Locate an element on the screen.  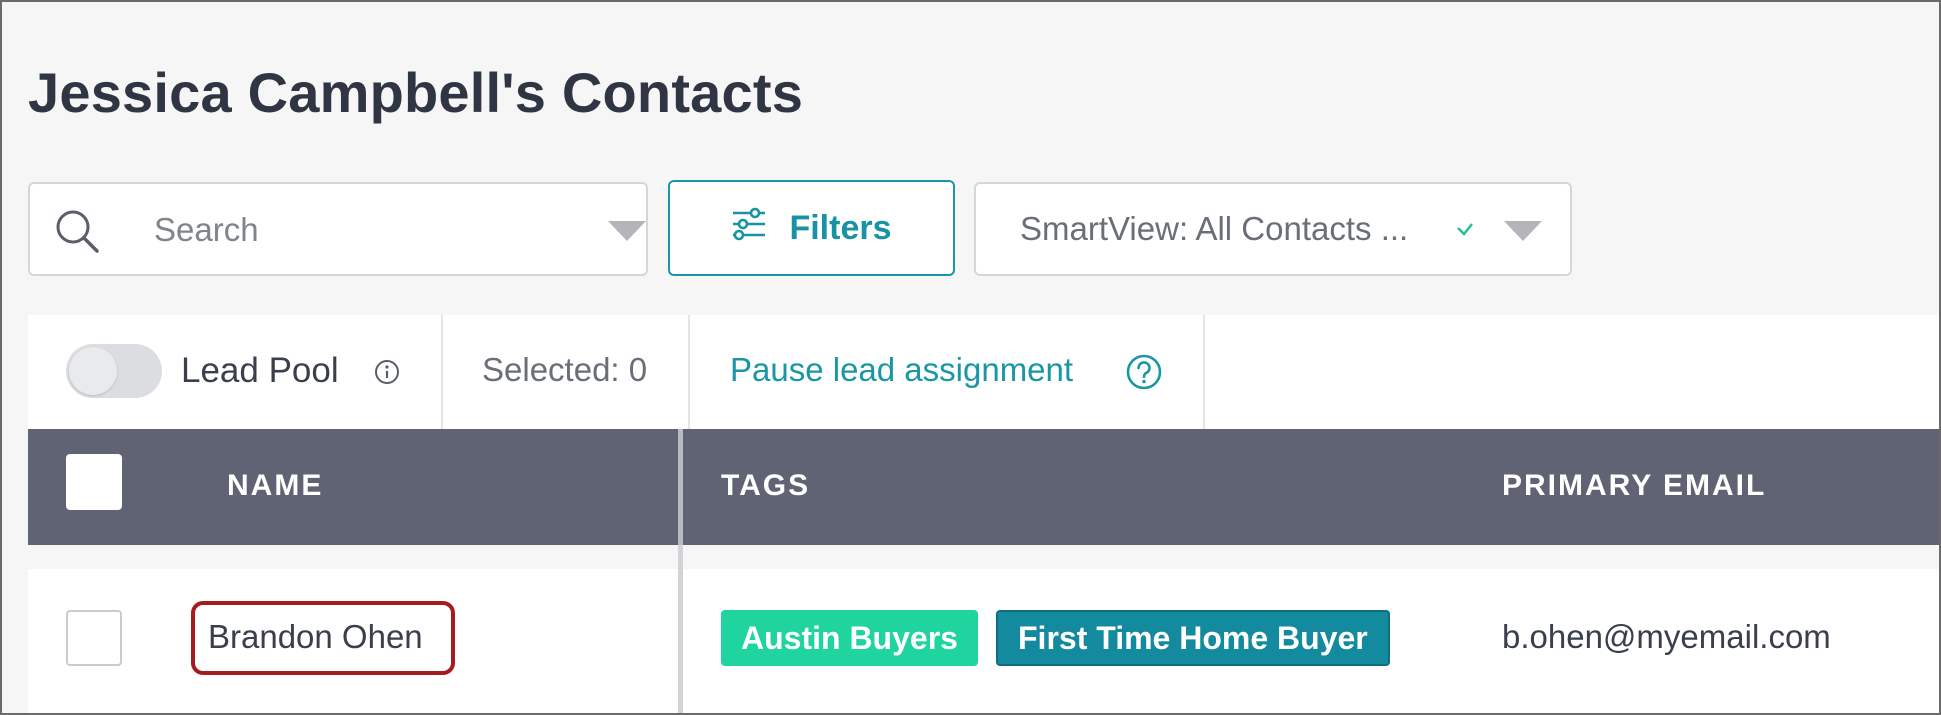
filters-button: Filters is located at coordinates (811, 228).